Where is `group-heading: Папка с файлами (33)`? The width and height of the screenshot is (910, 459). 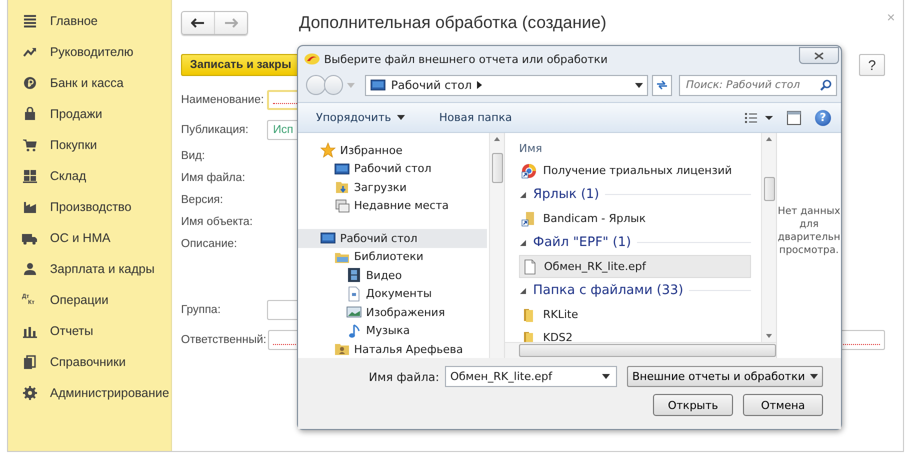 group-heading: Папка с файлами (33) is located at coordinates (608, 290).